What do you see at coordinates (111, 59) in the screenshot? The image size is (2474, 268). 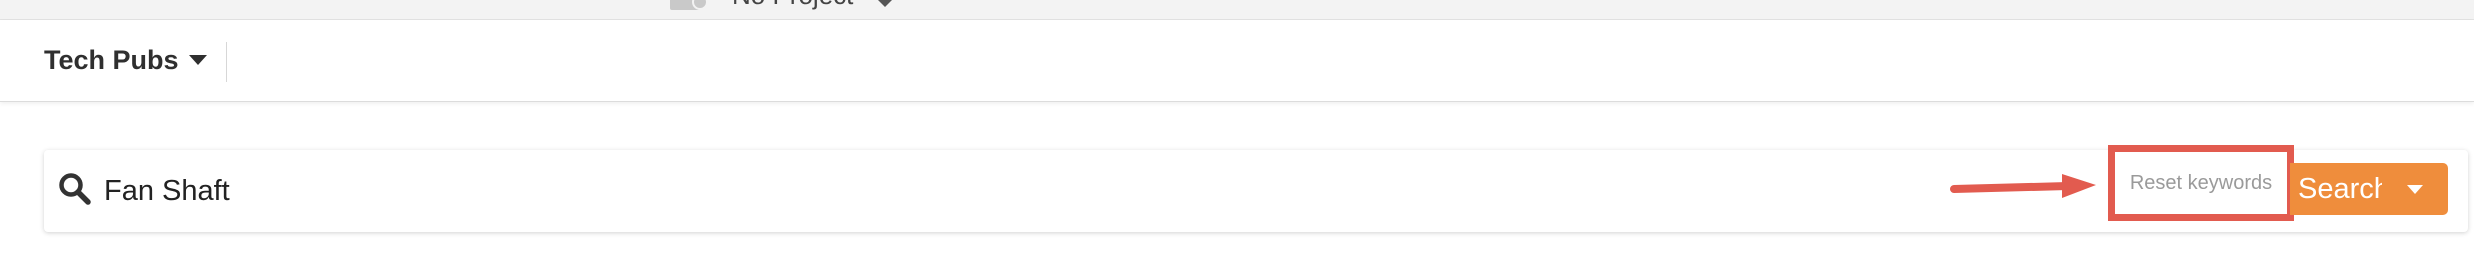 I see `tech-pubs-label: Tech Pubs` at bounding box center [111, 59].